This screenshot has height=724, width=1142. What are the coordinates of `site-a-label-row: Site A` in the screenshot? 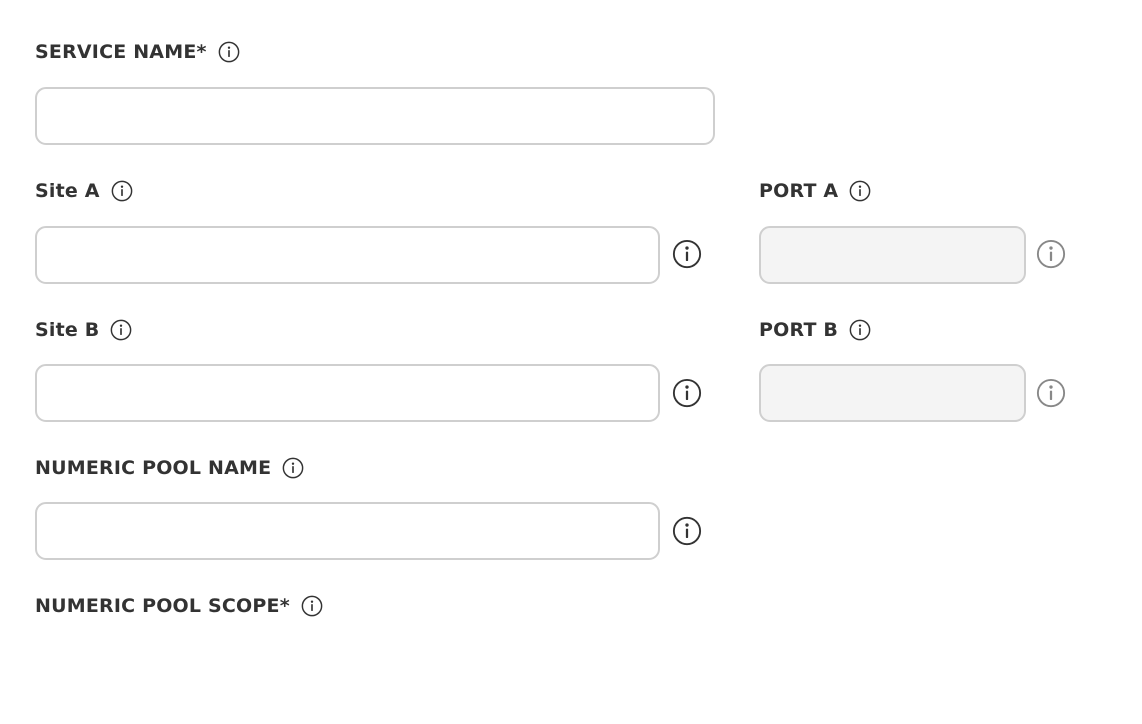 It's located at (84, 191).